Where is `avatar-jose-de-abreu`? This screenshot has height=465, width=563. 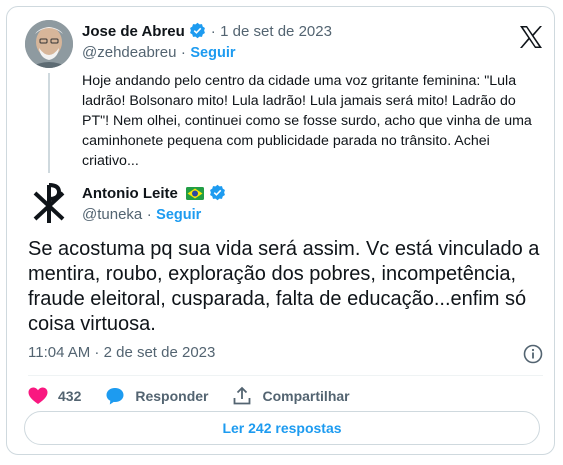 avatar-jose-de-abreu is located at coordinates (49, 44).